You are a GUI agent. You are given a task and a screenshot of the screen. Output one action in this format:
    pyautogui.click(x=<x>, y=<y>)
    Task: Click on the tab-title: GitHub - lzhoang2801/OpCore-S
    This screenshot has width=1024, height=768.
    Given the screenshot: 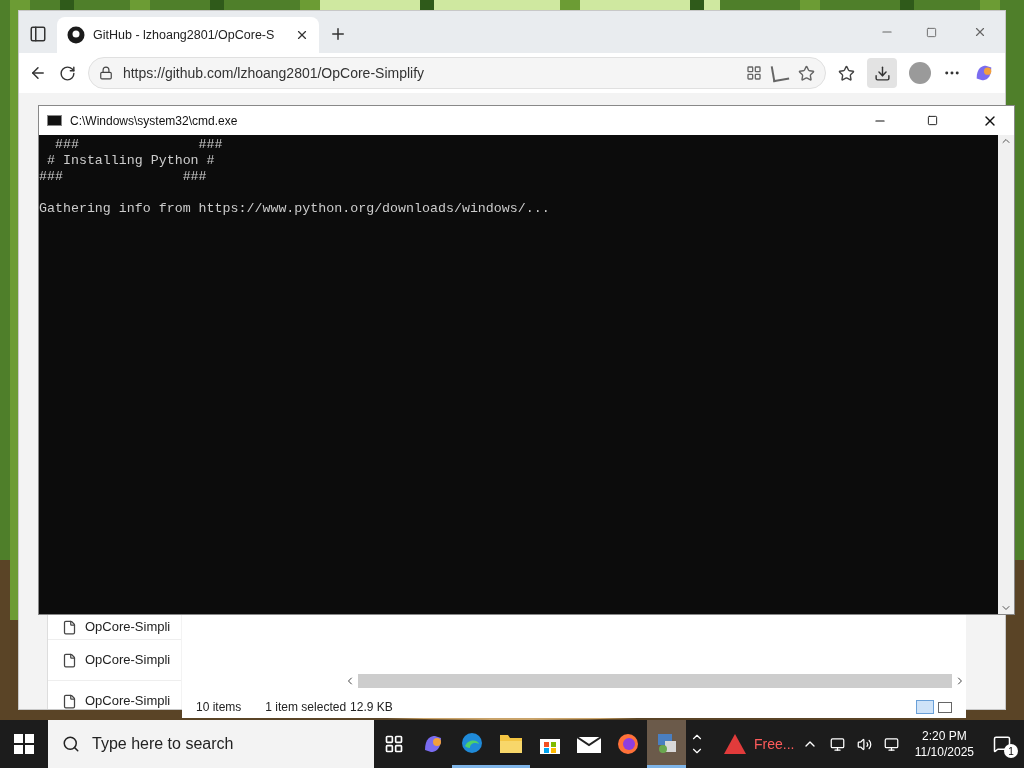 What is the action you would take?
    pyautogui.click(x=184, y=35)
    